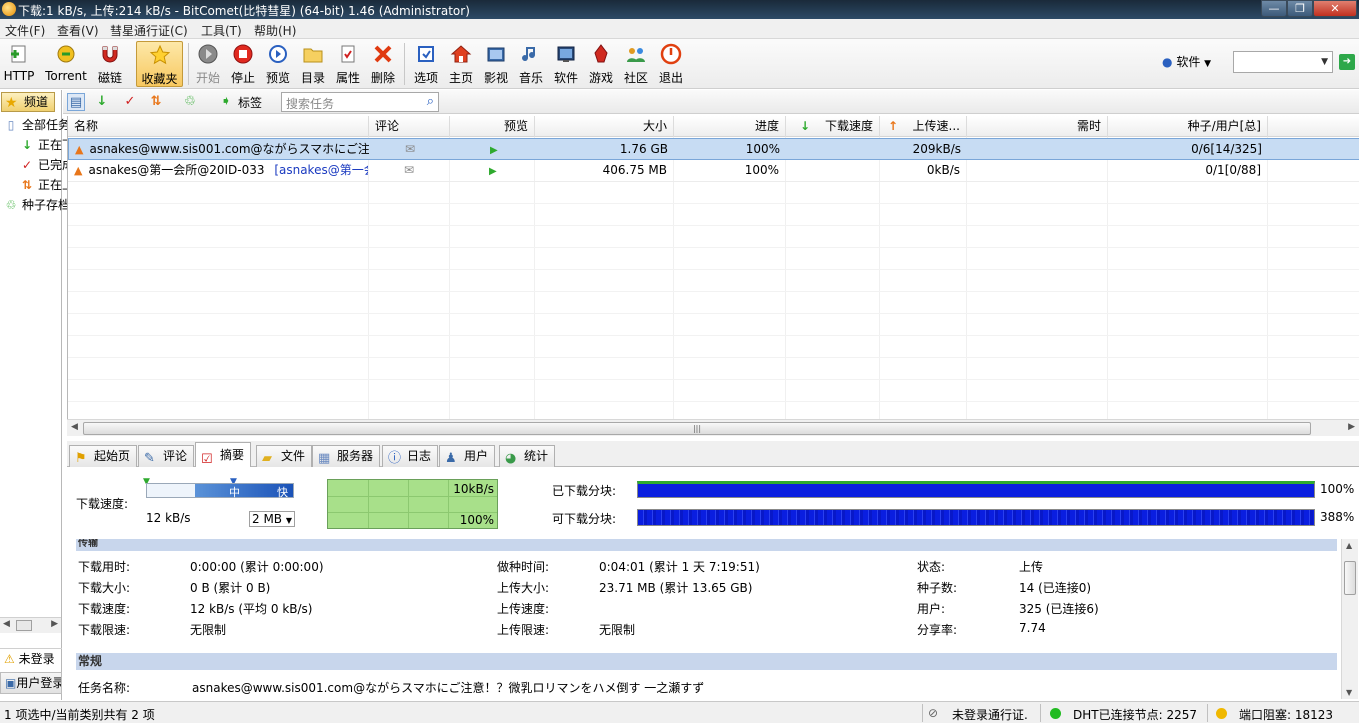  I want to click on user-login-button: ▣用户登录, so click(31, 683).